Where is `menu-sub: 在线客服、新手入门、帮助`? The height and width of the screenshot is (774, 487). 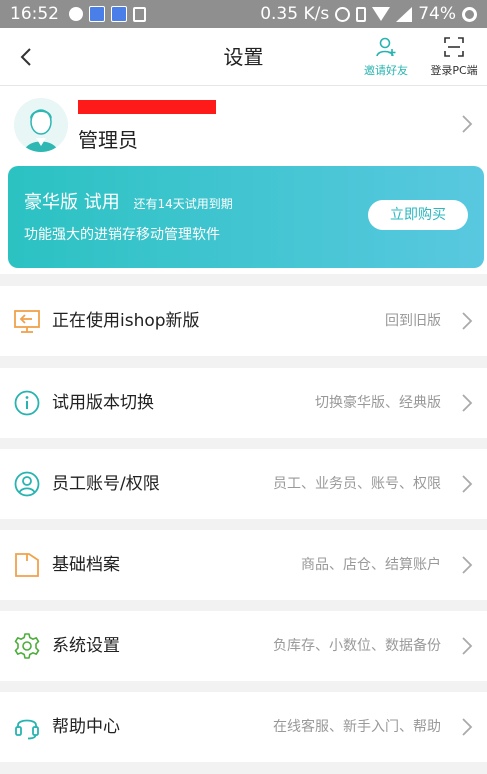 menu-sub: 在线客服、新手入门、帮助 is located at coordinates (357, 727).